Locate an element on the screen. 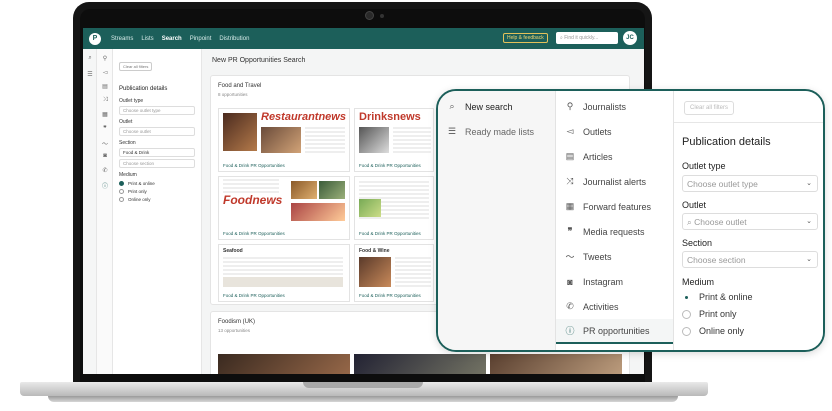 The width and height of the screenshot is (832, 411). opportunity-thumbnail: Foodnews Food & Drink PR Opportunities is located at coordinates (284, 208).